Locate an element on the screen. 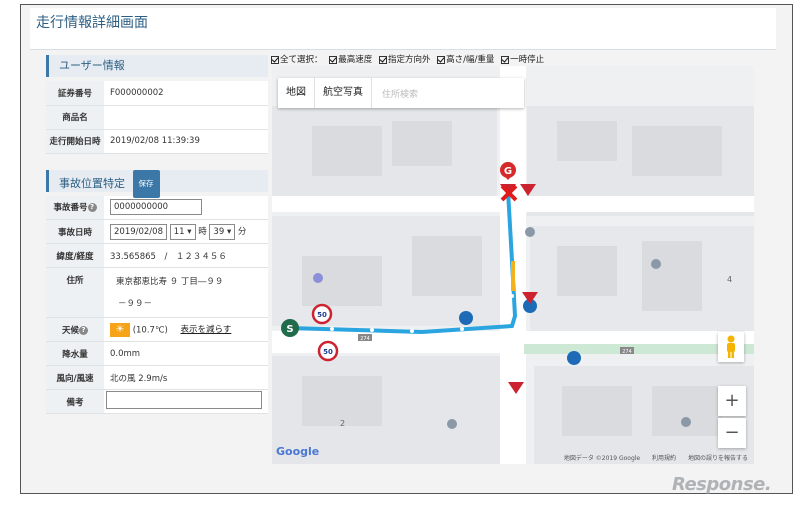 Image resolution: width=798 pixels, height=506 pixels. rain-value: 0.0mm is located at coordinates (186, 353).